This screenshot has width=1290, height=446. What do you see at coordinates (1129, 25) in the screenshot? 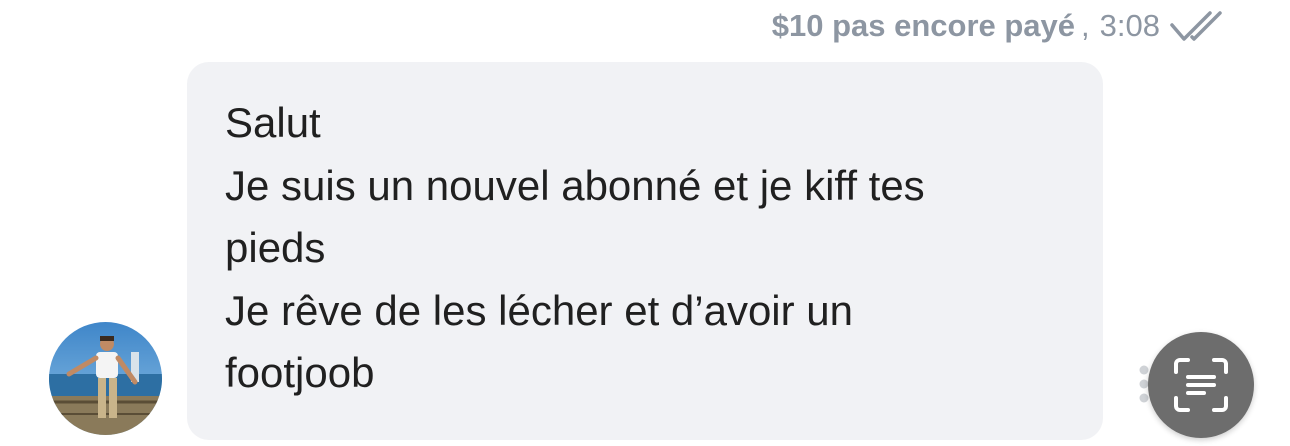
I see `message-time: 3:08` at bounding box center [1129, 25].